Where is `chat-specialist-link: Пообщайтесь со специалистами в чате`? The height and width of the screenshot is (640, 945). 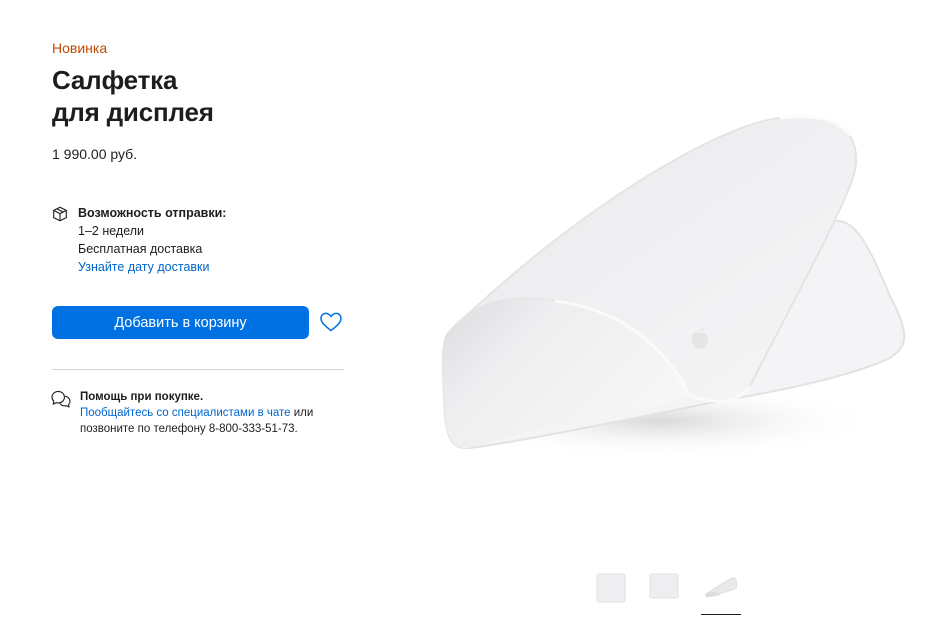
chat-specialist-link: Пообщайтесь со специалистами в чате is located at coordinates (185, 413).